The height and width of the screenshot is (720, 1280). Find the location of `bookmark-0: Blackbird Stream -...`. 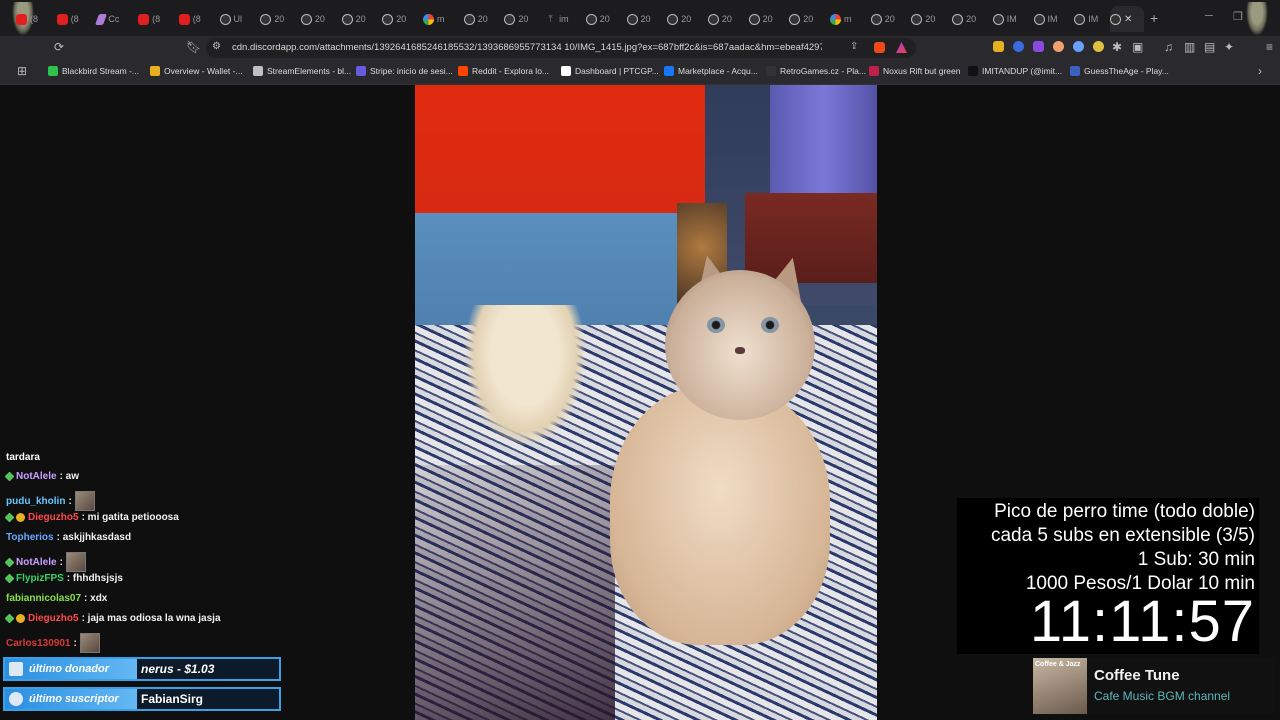

bookmark-0: Blackbird Stream -... is located at coordinates (93, 71).